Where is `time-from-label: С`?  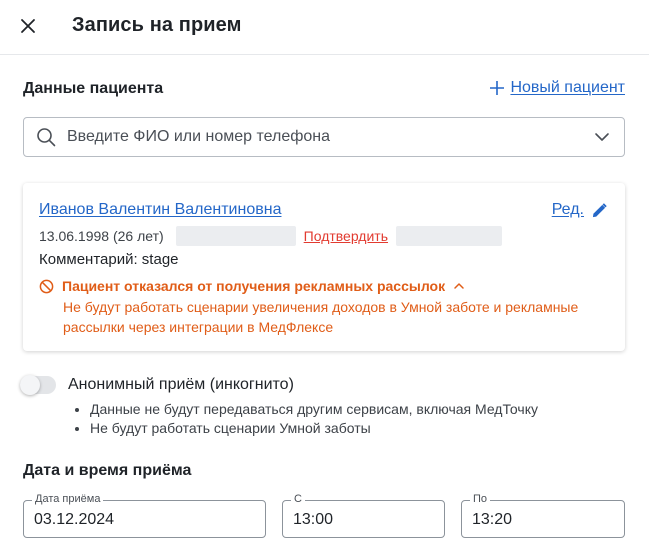 time-from-label: С is located at coordinates (298, 499).